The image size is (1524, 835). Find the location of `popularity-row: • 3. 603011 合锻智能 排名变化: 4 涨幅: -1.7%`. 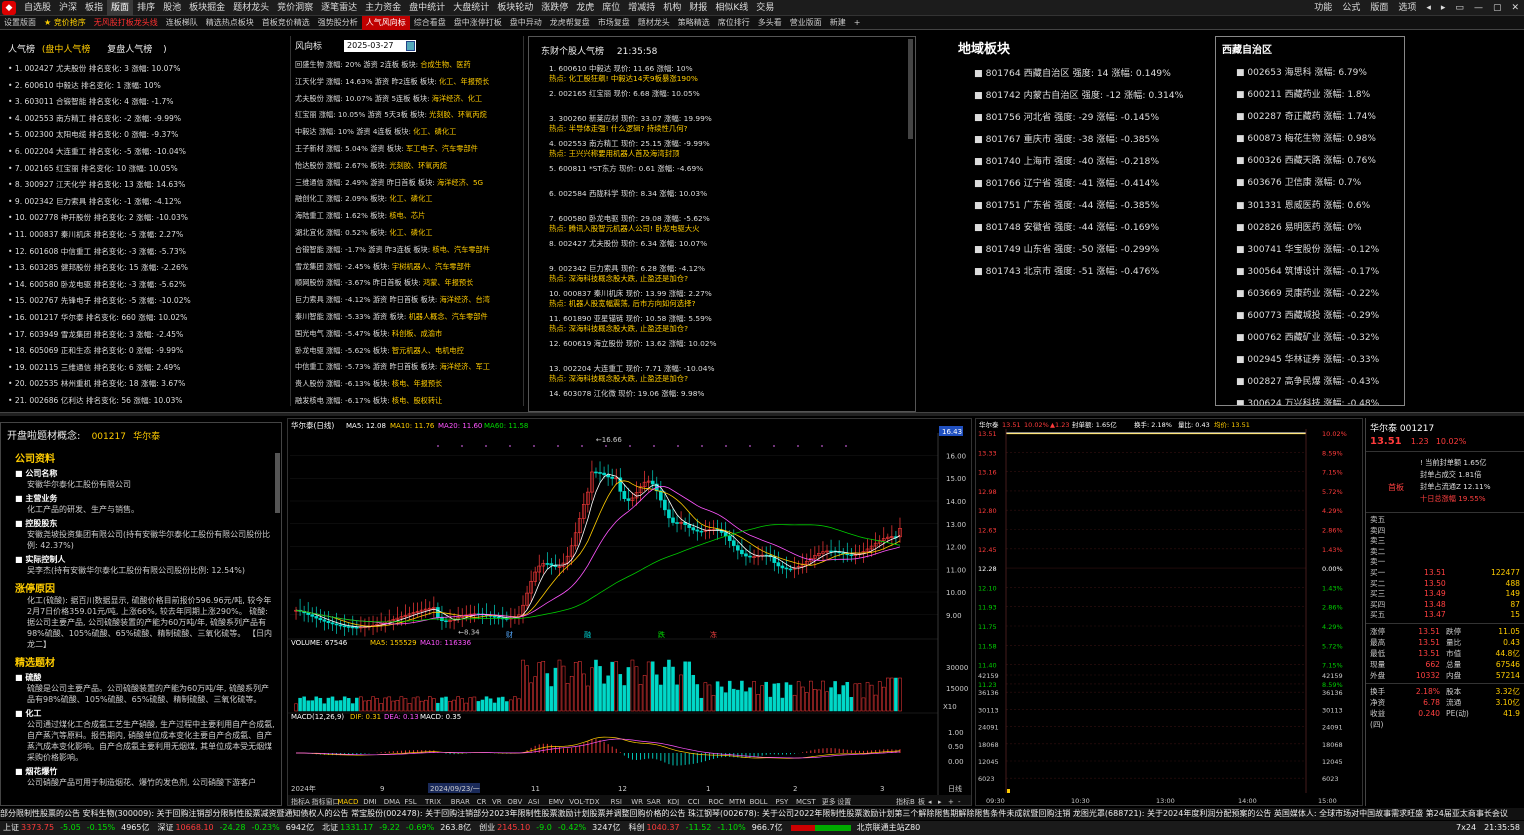

popularity-row: • 3. 603011 合锻智能 排名变化: 4 涨幅: -1.7% is located at coordinates (147, 102).